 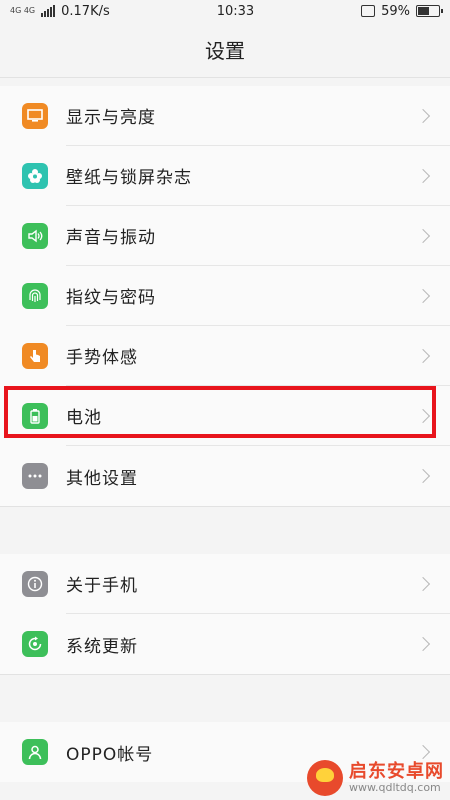 I want to click on settings-item-body: 壁纸与锁屏杂志, so click(x=258, y=176).